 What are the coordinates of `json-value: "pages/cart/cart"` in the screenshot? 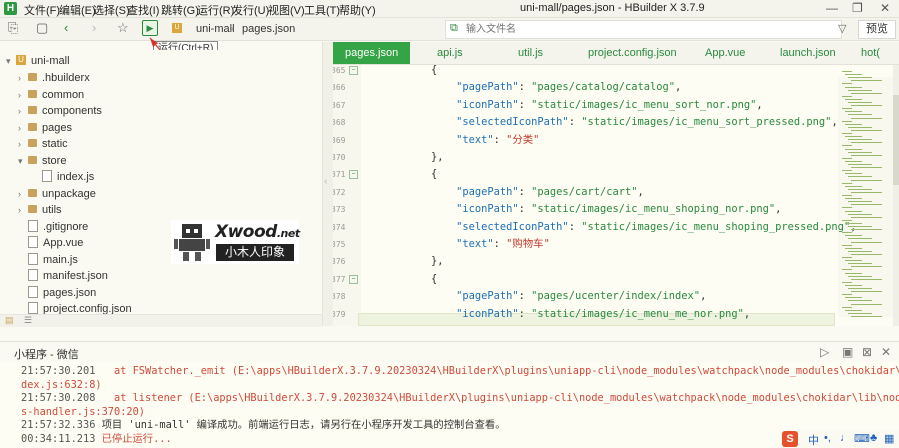 It's located at (584, 191).